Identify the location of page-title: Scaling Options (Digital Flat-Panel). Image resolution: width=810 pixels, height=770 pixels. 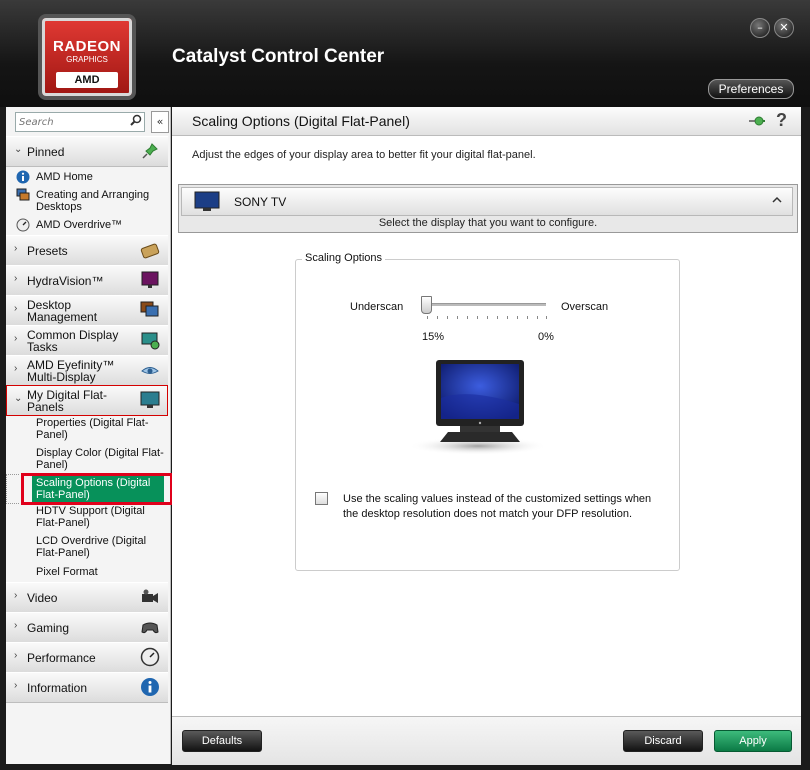
(301, 121).